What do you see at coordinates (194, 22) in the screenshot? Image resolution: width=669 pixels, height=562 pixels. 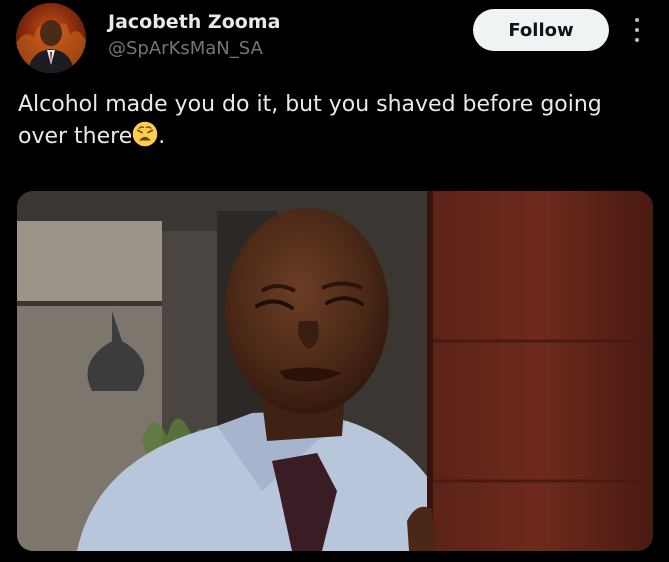 I see `user-display-name: Jacobeth Zooma` at bounding box center [194, 22].